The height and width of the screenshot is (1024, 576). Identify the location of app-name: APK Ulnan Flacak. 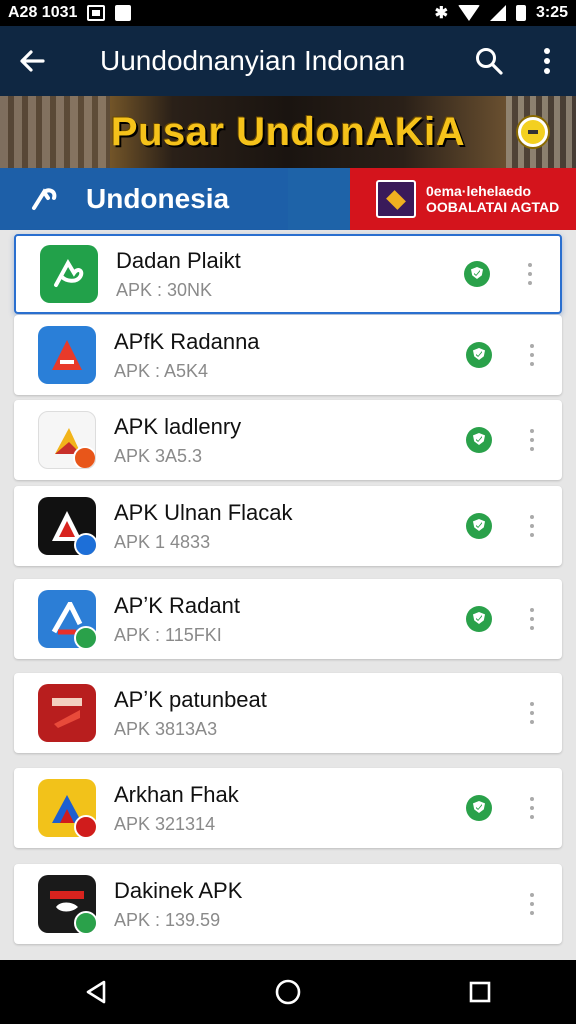
(203, 512).